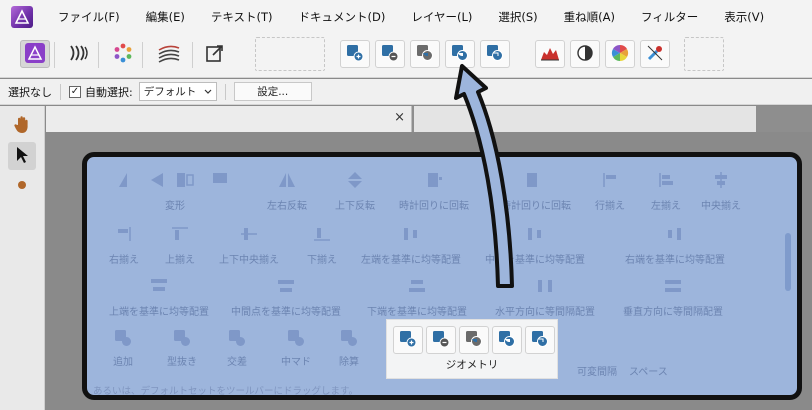  Describe the element at coordinates (322, 234) in the screenshot. I see `align-bottom-icon` at that location.